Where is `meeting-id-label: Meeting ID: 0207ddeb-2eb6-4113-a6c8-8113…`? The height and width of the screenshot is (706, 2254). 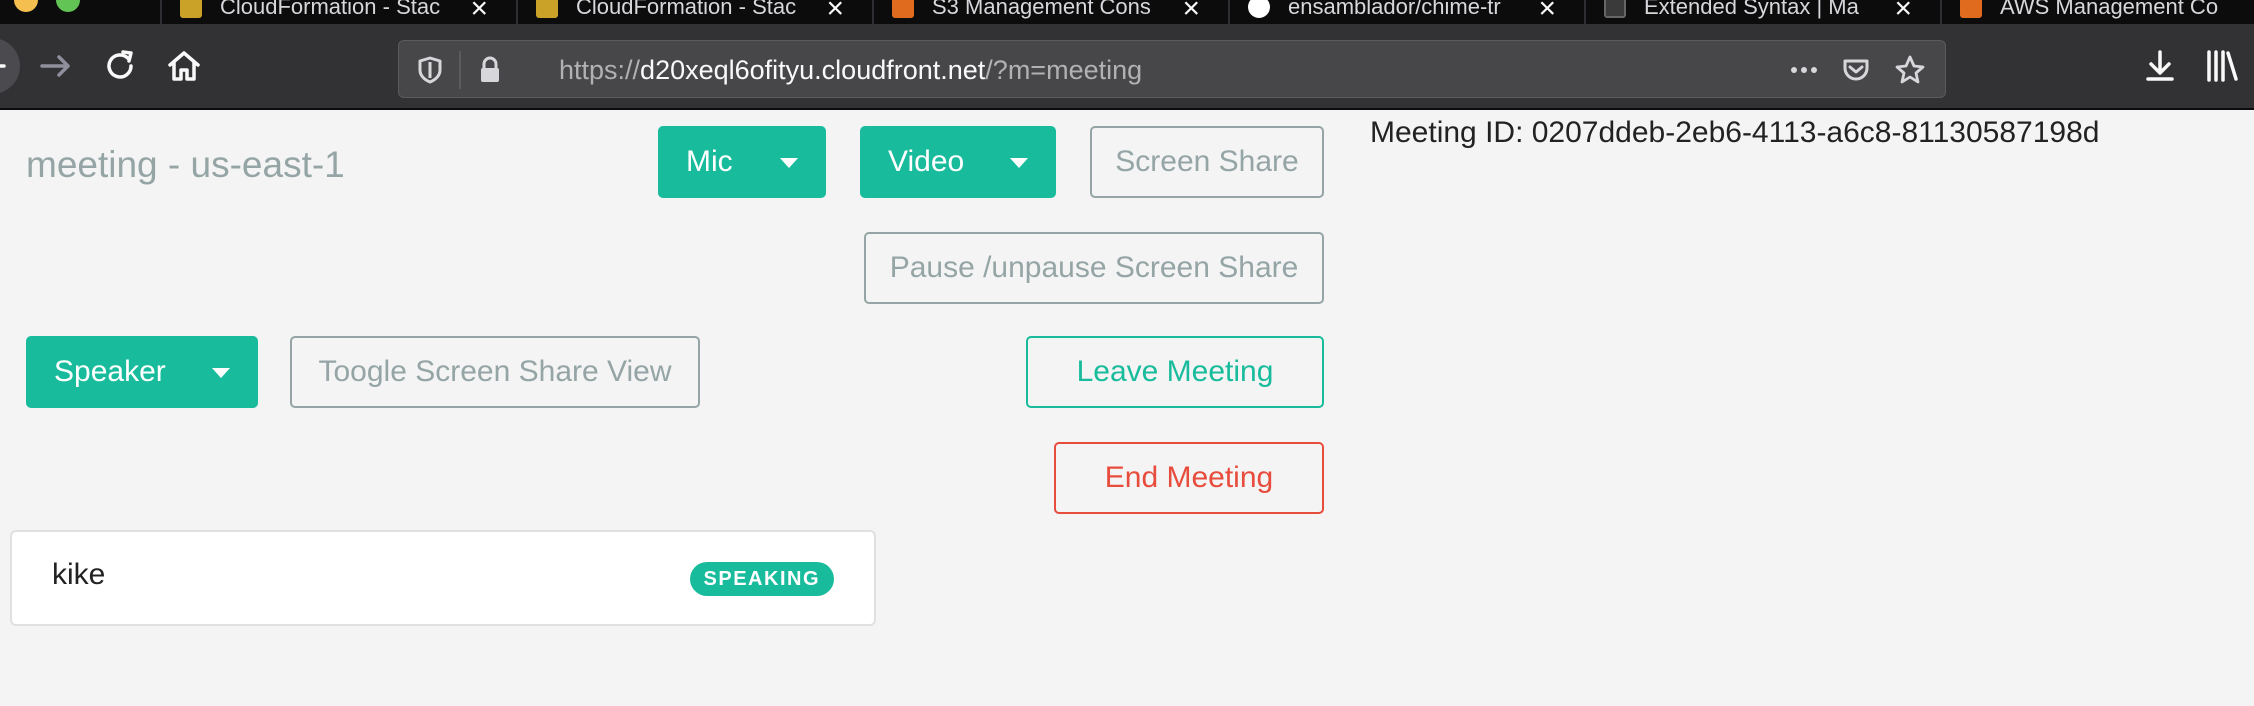
meeting-id-label: Meeting ID: 0207ddeb-2eb6-4113-a6c8-8113… is located at coordinates (1735, 132).